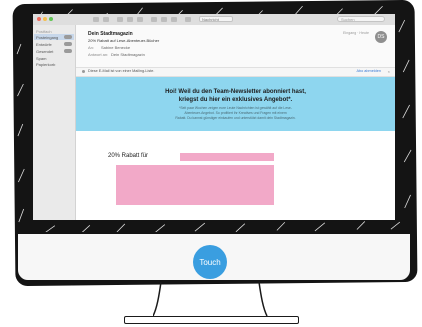  Describe the element at coordinates (41, 58) in the screenshot. I see `sidebar-item-spam: Spam` at that location.